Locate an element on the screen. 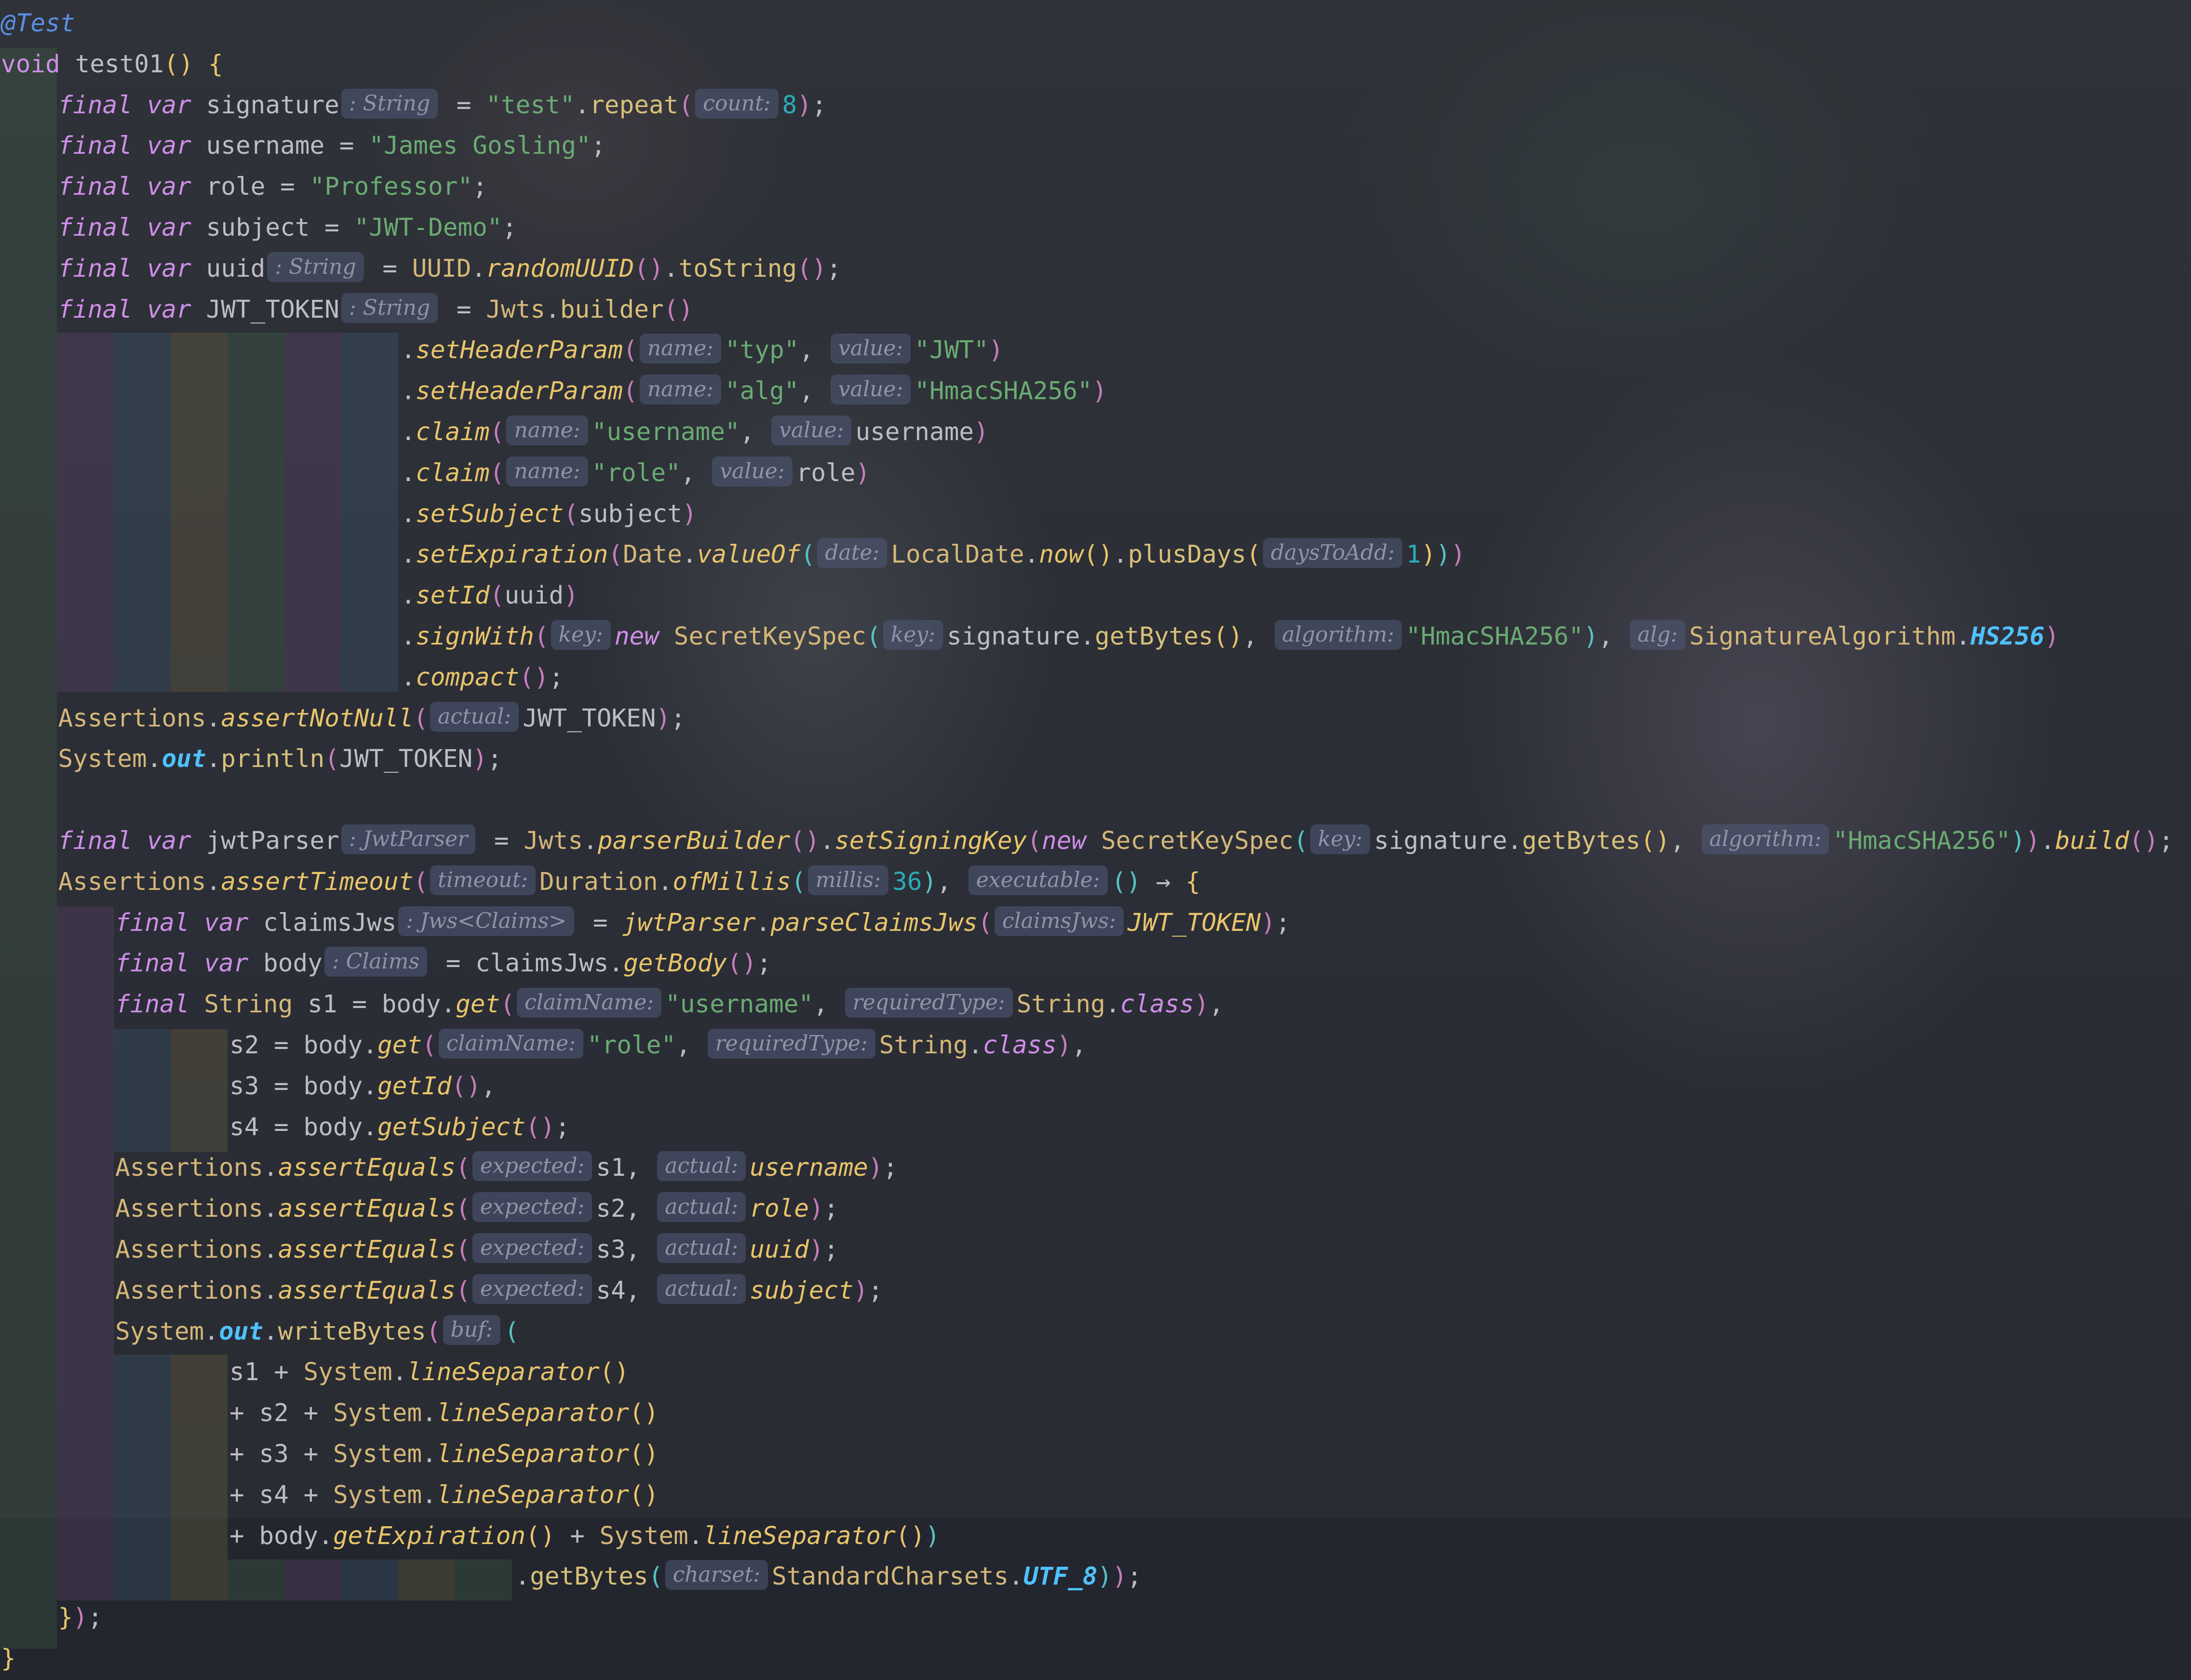 The height and width of the screenshot is (1680, 2191). inlay-hint: buf: is located at coordinates (472, 1330).